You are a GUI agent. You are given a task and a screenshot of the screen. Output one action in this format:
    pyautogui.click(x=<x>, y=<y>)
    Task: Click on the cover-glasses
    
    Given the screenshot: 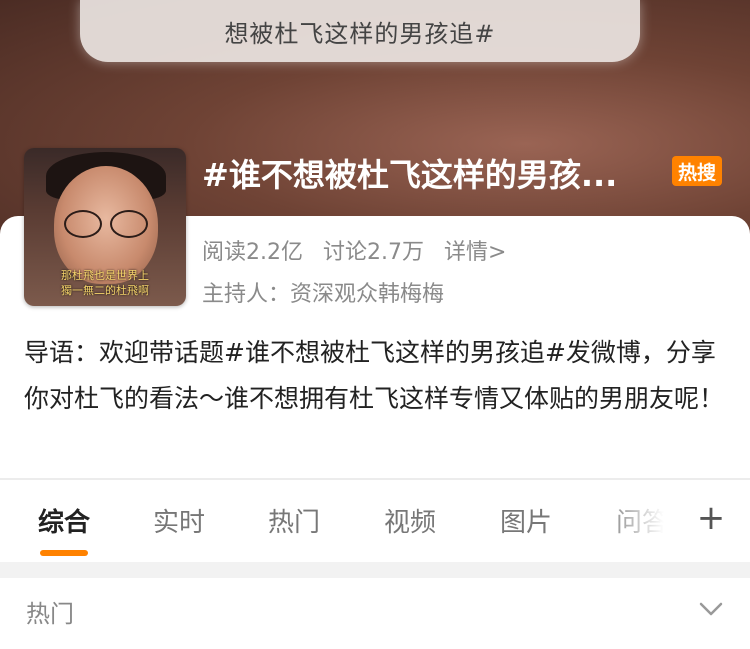 What is the action you would take?
    pyautogui.click(x=106, y=224)
    